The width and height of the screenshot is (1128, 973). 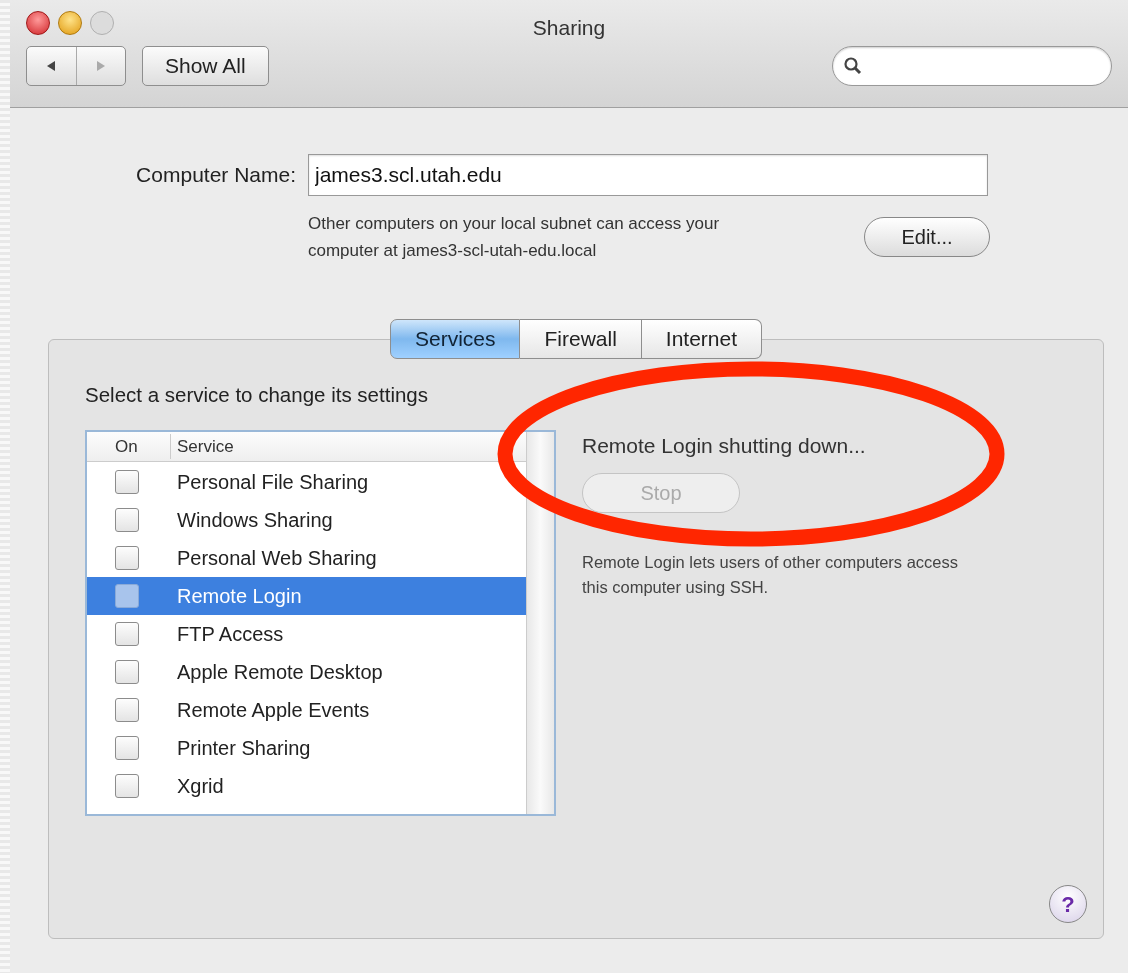 What do you see at coordinates (770, 575) in the screenshot?
I see `service-description: Remote Login lets users of other computers access this computer using SSH.` at bounding box center [770, 575].